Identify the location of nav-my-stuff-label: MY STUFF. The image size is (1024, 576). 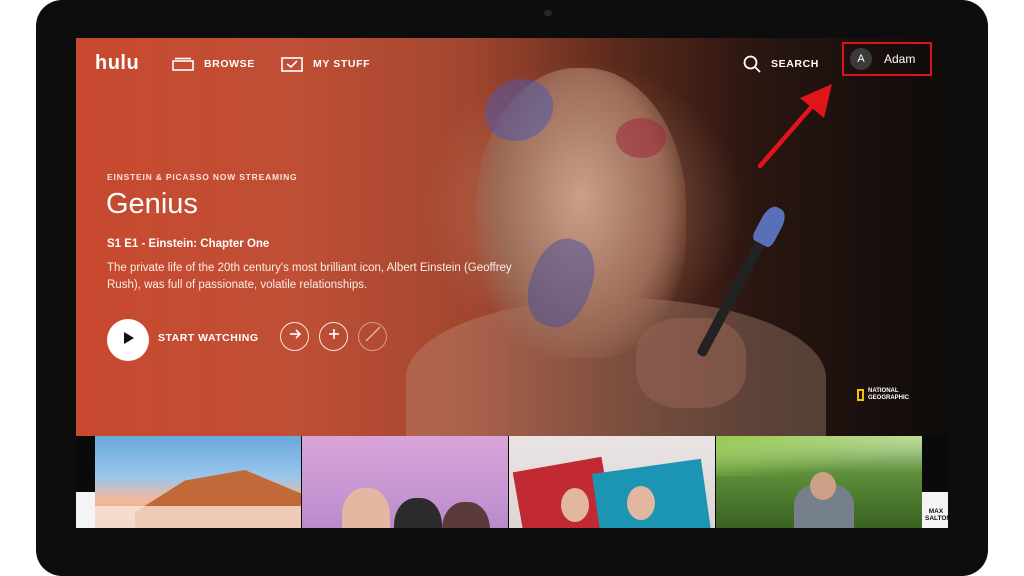
(342, 64).